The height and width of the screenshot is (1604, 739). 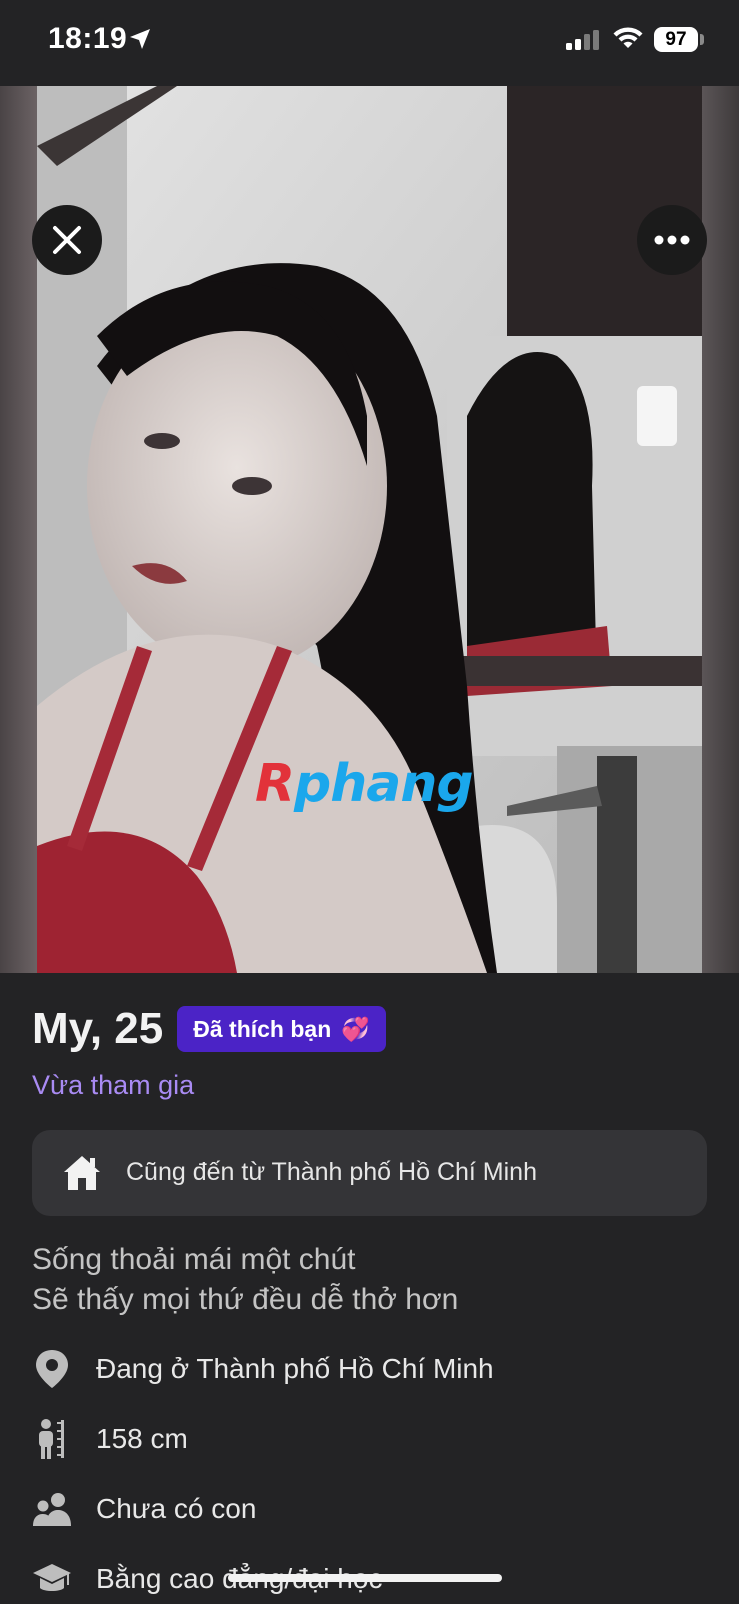 What do you see at coordinates (355, 1028) in the screenshot?
I see `heart-icon: 💞` at bounding box center [355, 1028].